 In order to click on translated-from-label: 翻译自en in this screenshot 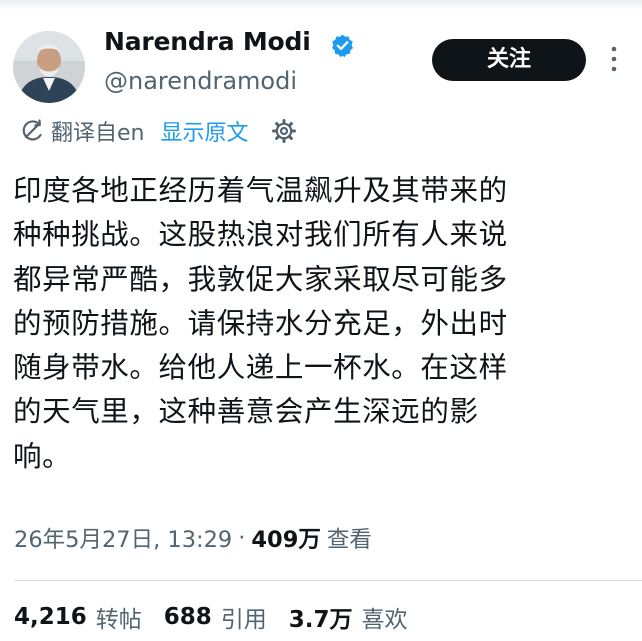, I will do `click(98, 133)`.